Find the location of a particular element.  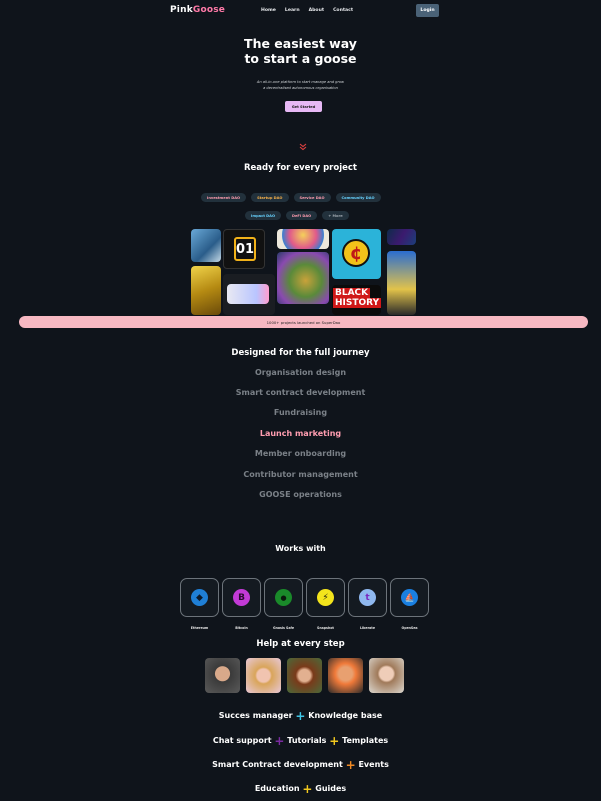

gallery-image: ¢ is located at coordinates (356, 254).